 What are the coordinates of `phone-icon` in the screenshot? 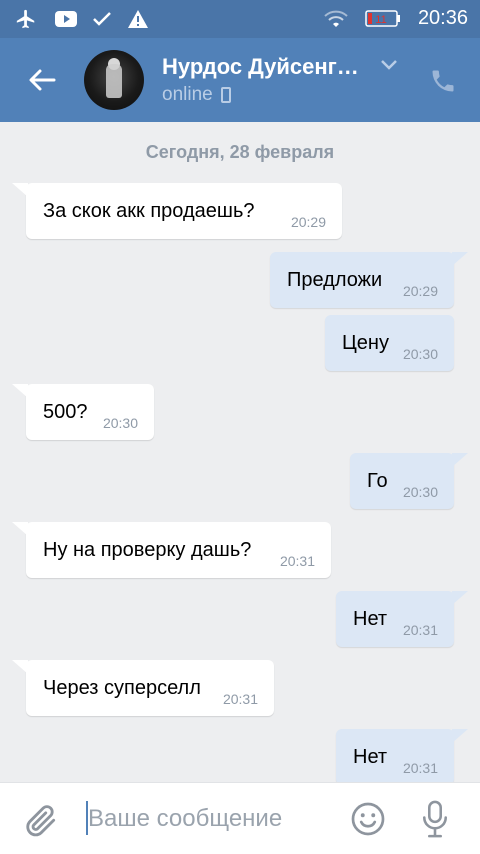 It's located at (443, 81).